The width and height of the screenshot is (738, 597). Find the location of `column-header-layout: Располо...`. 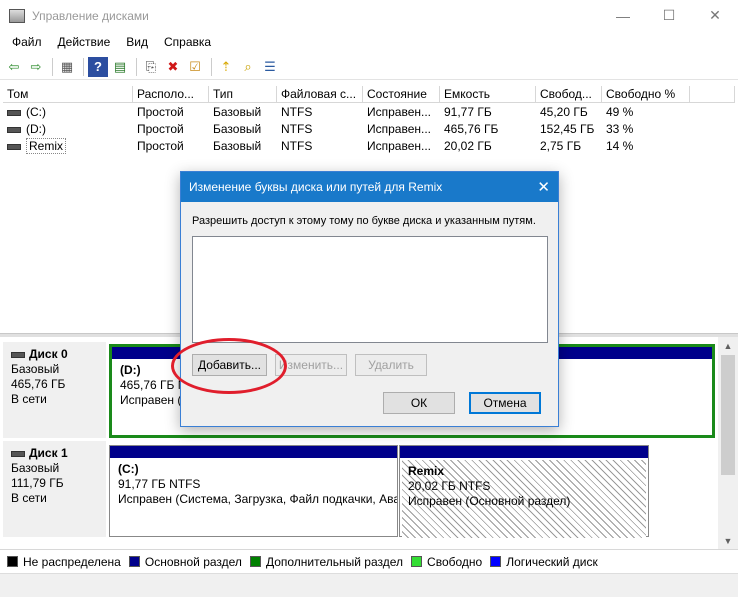

column-header-layout: Располо... is located at coordinates (171, 94).